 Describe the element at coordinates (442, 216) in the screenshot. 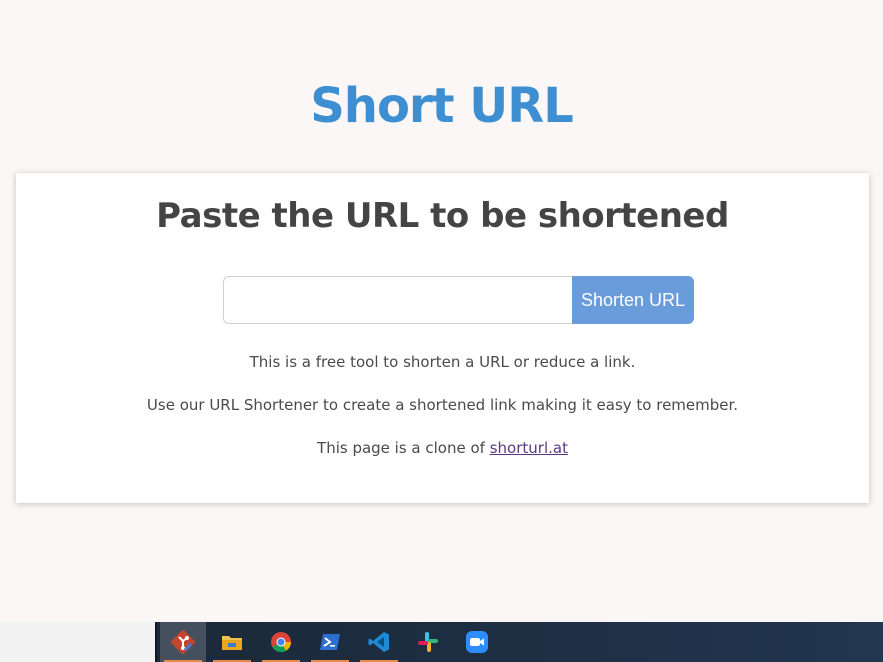

I see `card-heading: Paste the URL to be shortened` at that location.